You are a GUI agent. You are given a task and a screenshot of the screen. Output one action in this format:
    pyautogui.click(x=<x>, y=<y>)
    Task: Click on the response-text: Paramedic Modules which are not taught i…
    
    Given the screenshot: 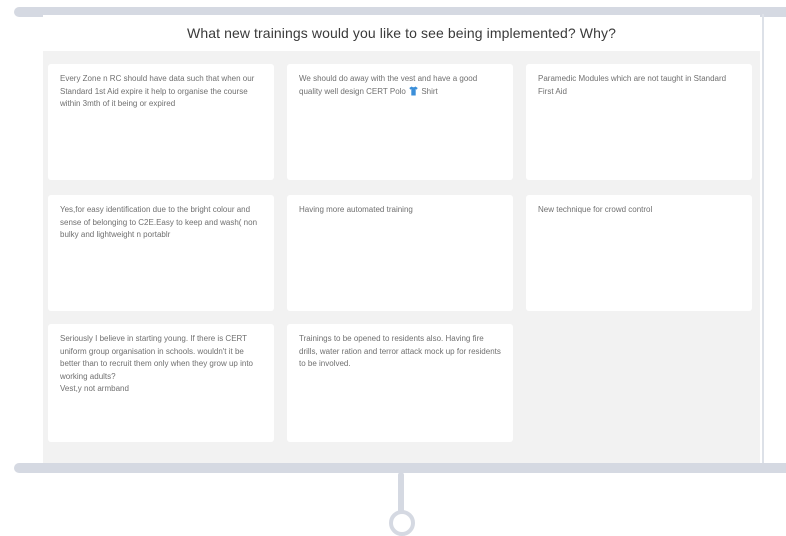 What is the action you would take?
    pyautogui.click(x=632, y=85)
    